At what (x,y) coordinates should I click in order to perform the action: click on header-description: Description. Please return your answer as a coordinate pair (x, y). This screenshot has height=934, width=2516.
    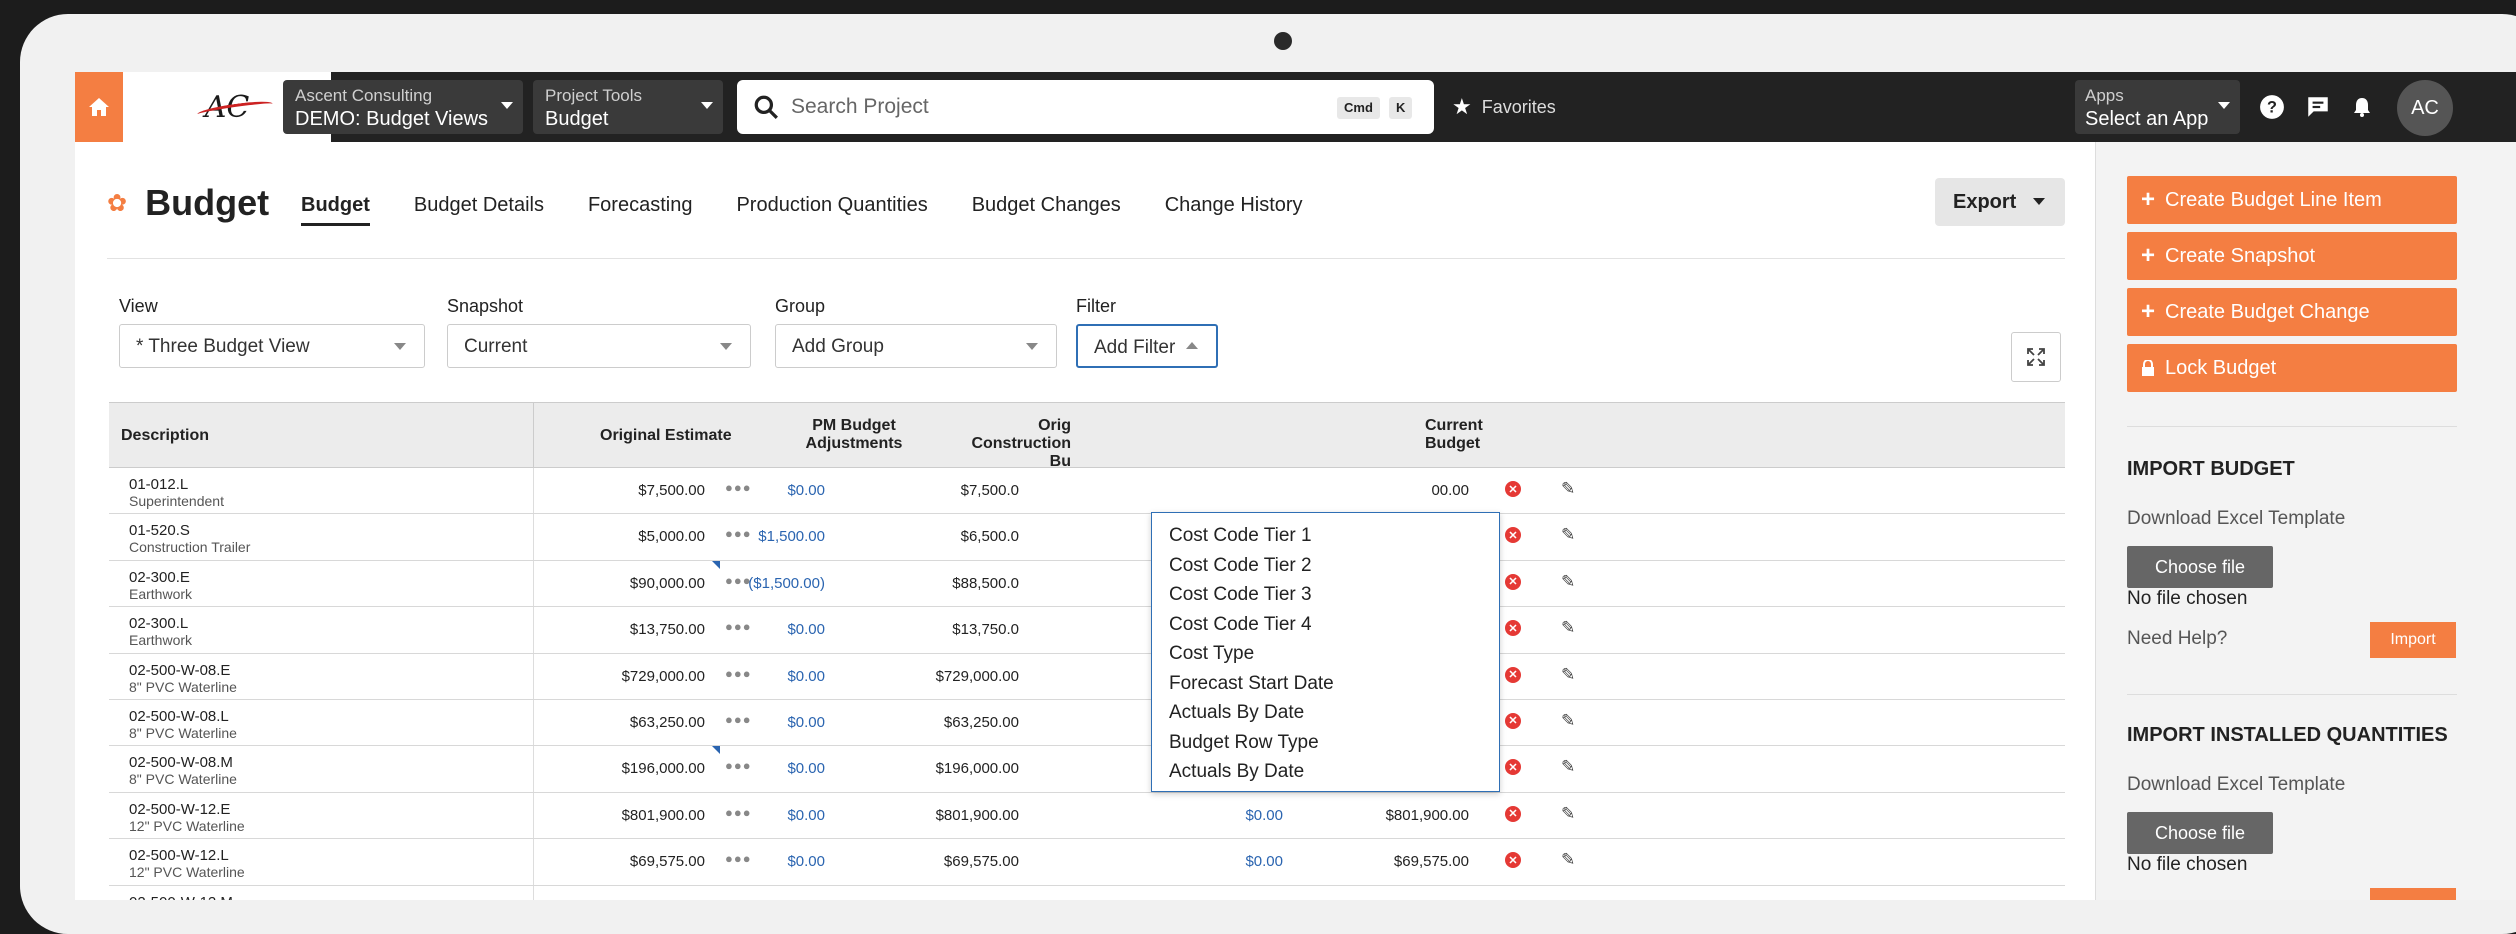
    Looking at the image, I should click on (165, 435).